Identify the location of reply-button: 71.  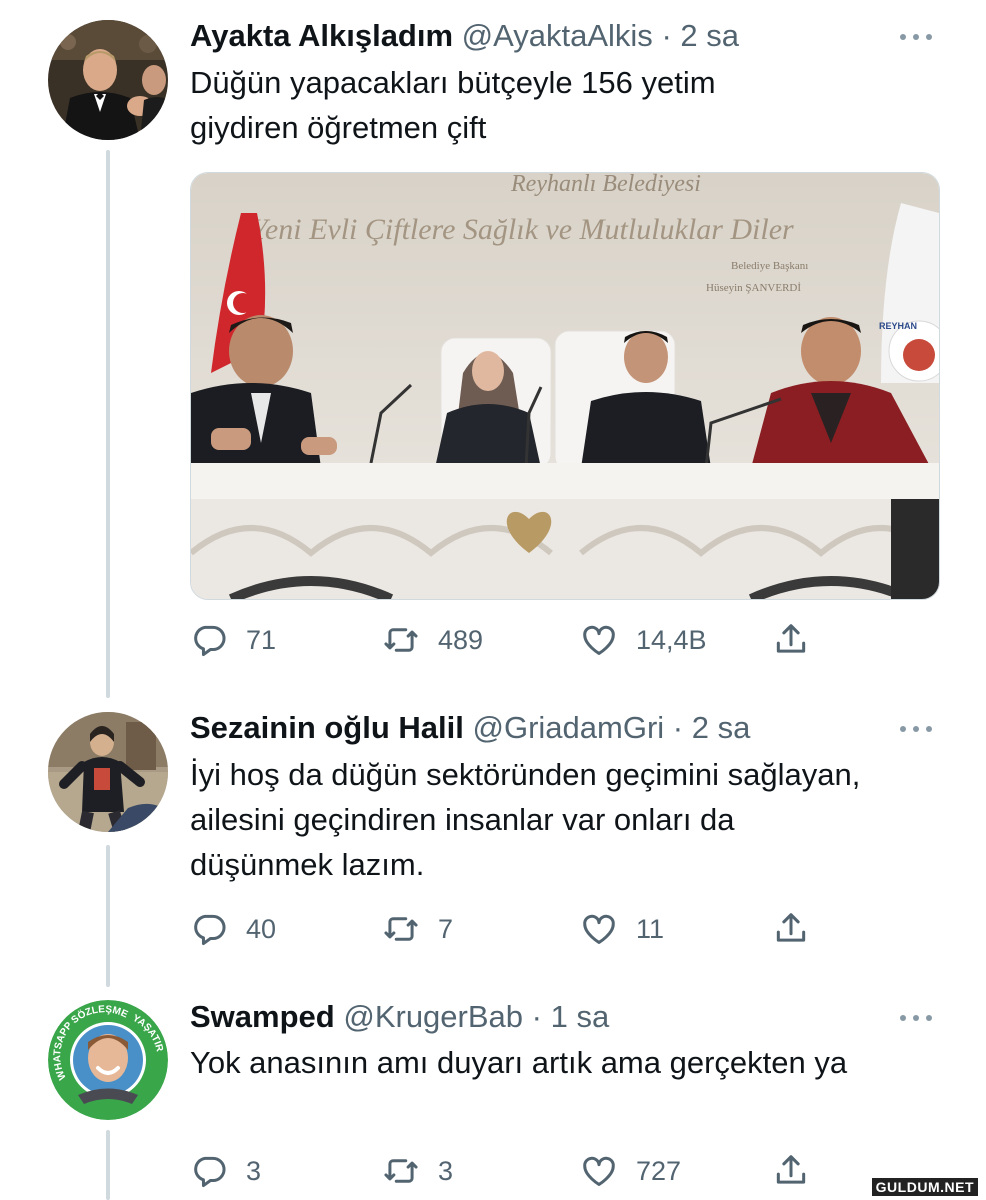
(233, 640).